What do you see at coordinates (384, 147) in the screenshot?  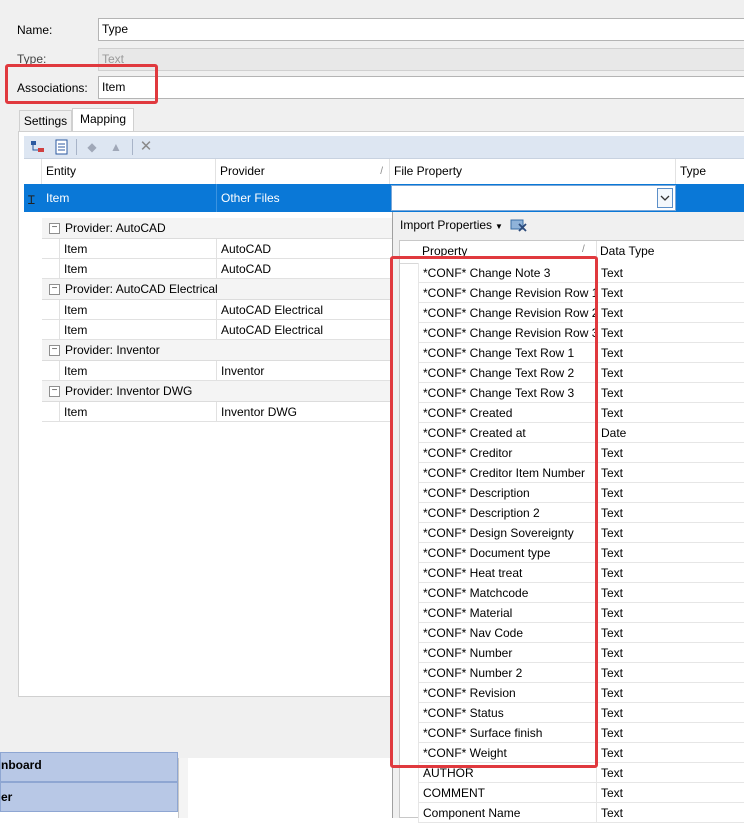 I see `mapping-toolbar: ◆ ▲ ✕` at bounding box center [384, 147].